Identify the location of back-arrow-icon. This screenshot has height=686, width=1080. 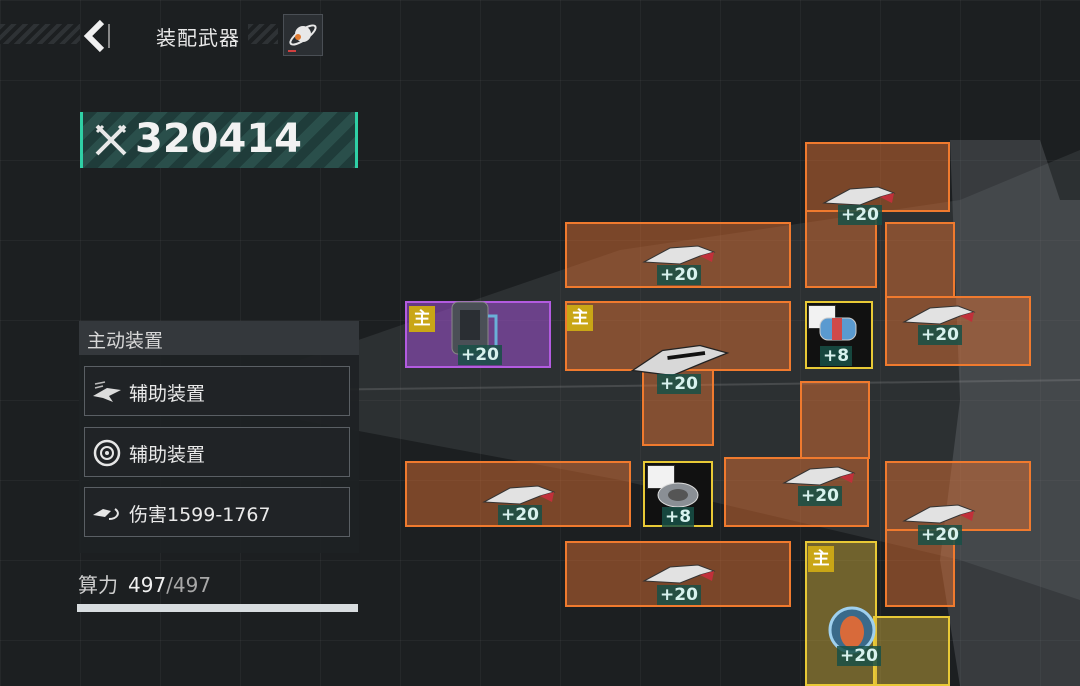
(96, 36).